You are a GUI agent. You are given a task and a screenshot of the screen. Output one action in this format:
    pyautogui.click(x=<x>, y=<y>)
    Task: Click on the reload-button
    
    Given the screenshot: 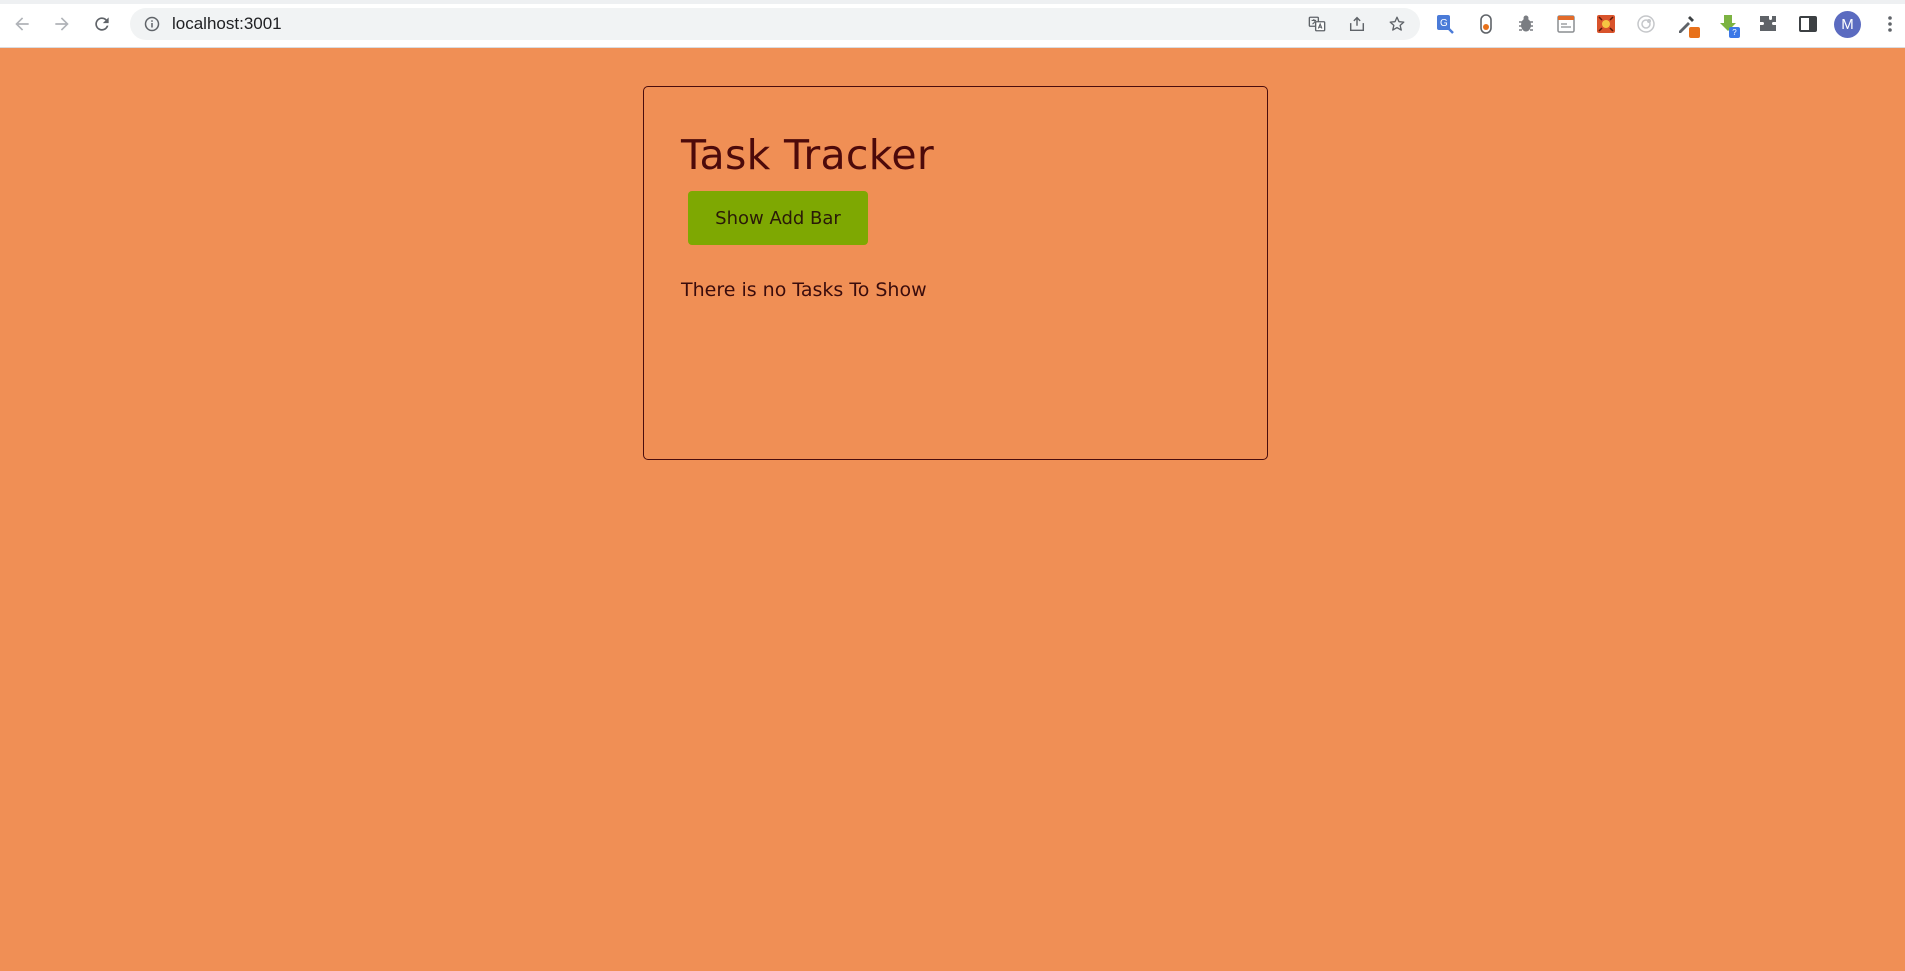 What is the action you would take?
    pyautogui.click(x=102, y=24)
    